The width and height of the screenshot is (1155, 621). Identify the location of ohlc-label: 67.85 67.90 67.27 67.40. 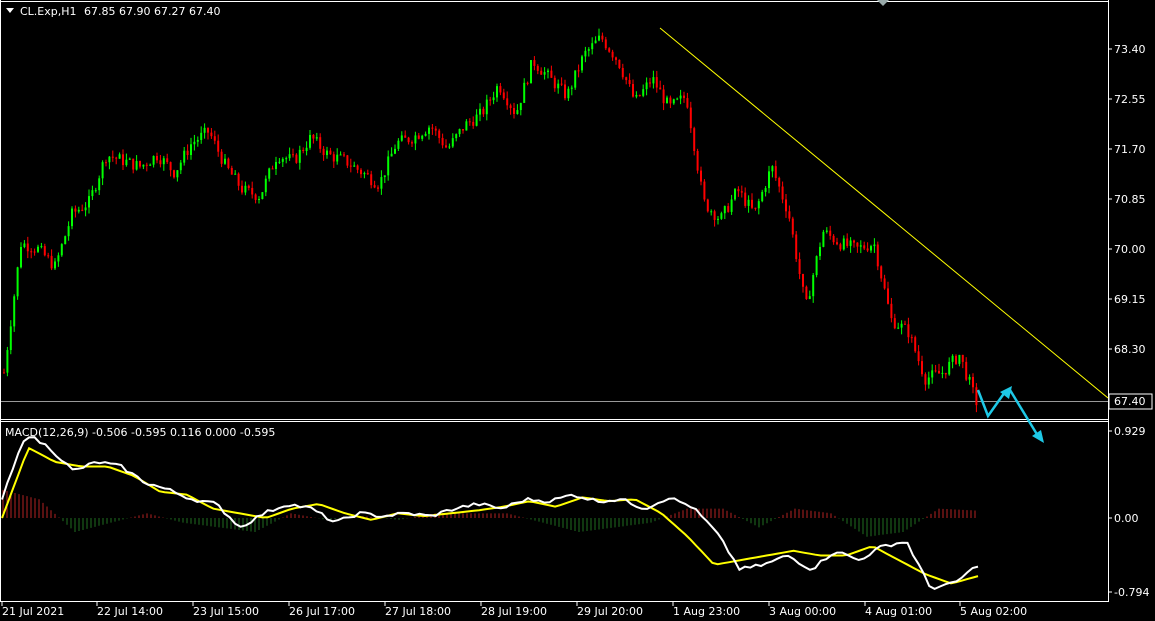
(152, 11).